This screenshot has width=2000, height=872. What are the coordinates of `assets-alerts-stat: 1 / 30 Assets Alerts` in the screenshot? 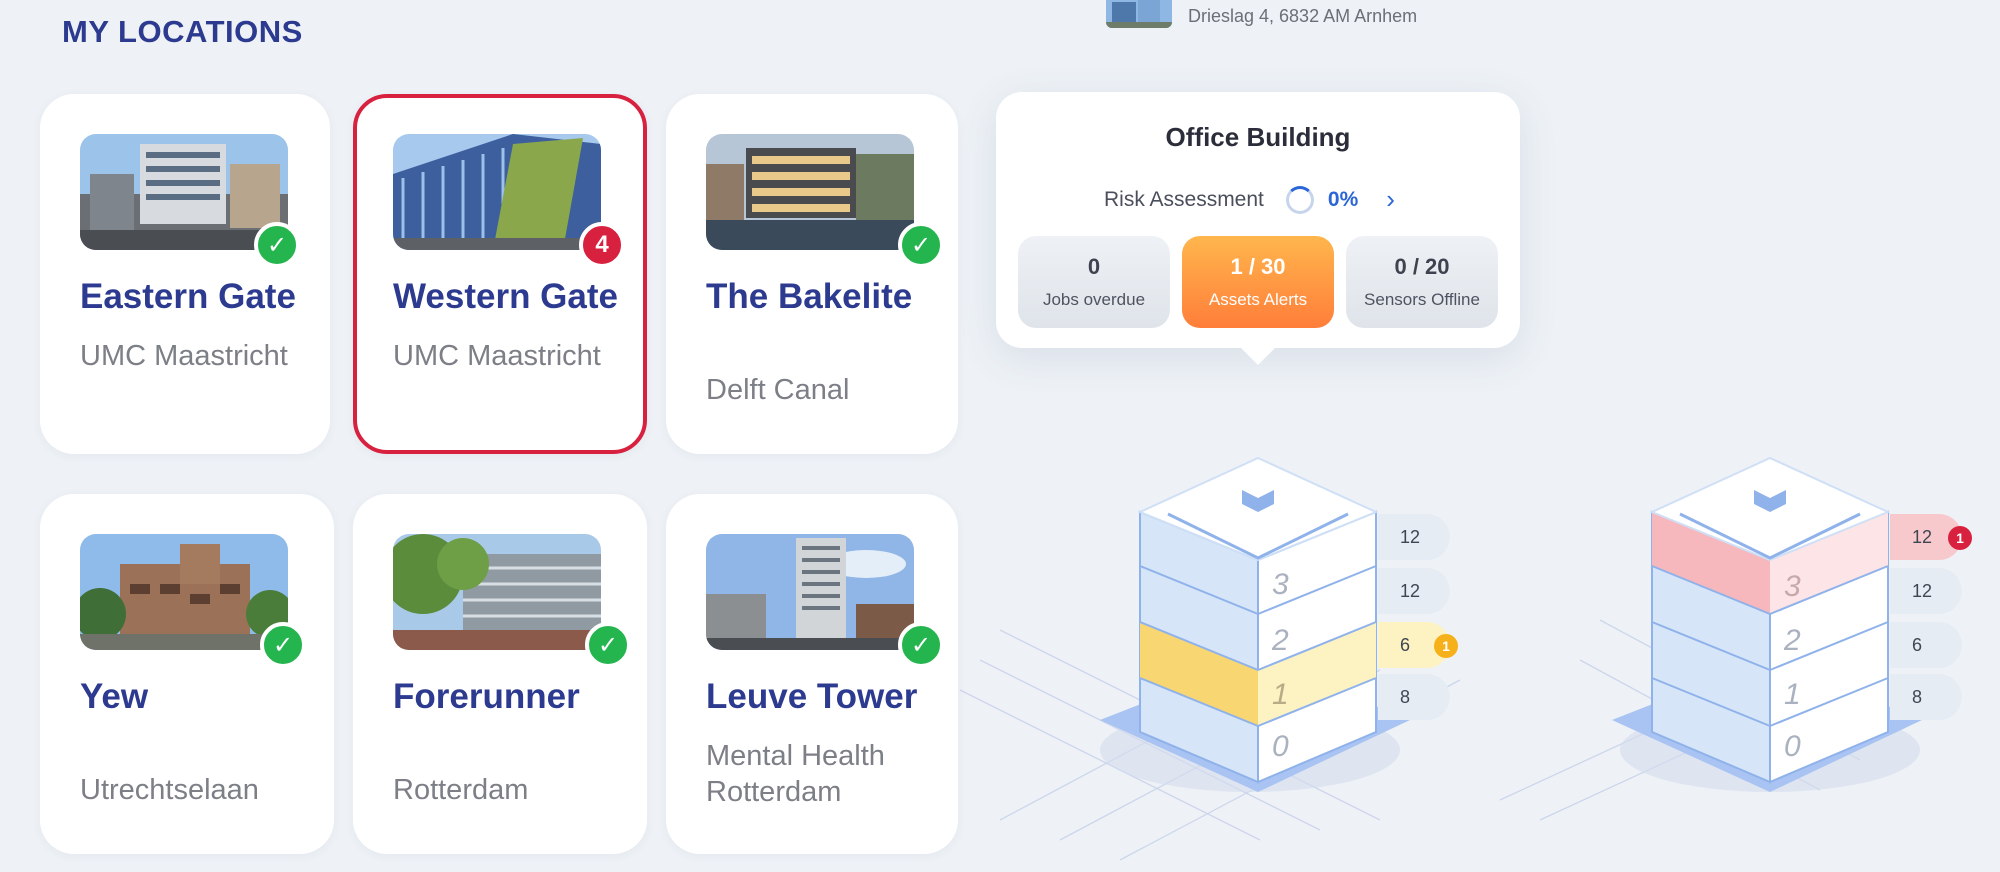 It's located at (1258, 282).